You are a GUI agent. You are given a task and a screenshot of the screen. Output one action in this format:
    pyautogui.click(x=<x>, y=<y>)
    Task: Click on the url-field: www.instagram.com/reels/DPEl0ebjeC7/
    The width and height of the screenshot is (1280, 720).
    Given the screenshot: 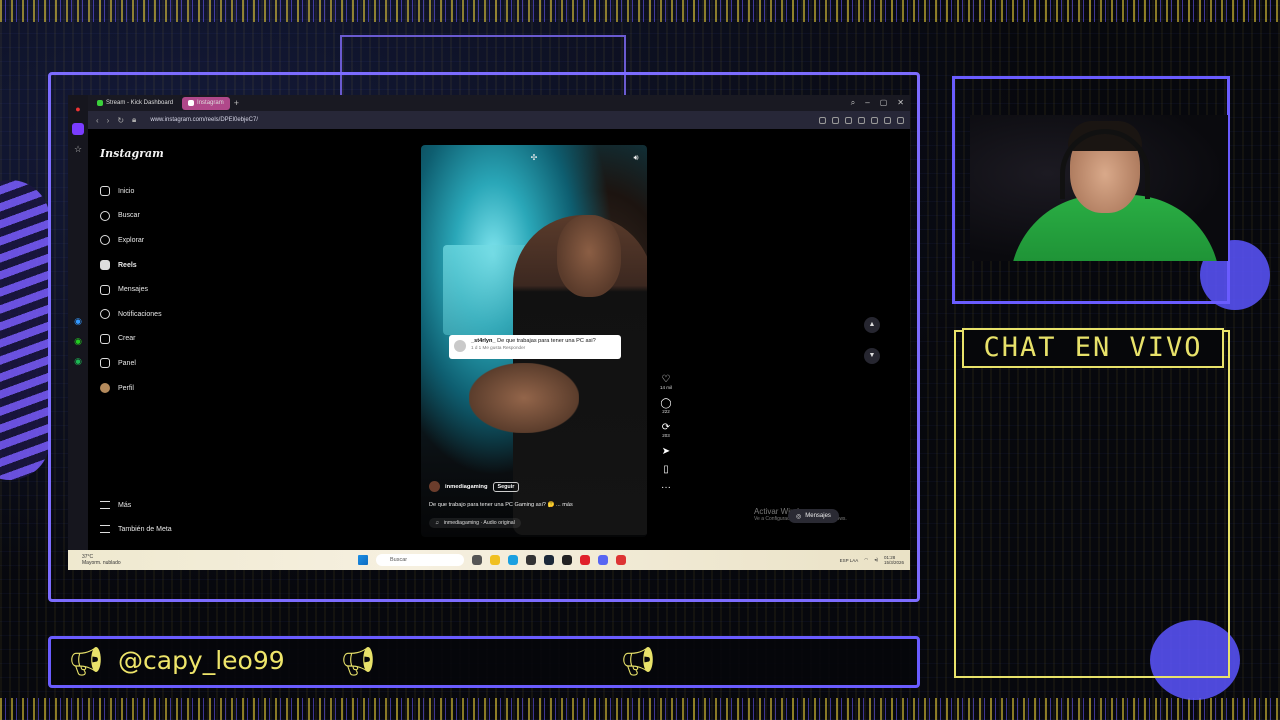 What is the action you would take?
    pyautogui.click(x=204, y=120)
    